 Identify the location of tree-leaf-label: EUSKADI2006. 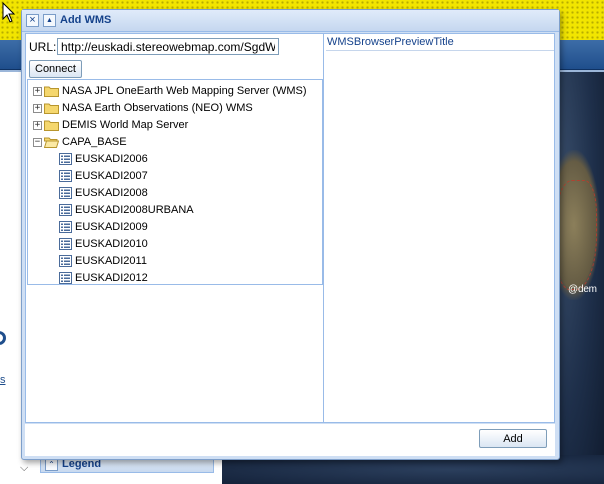
(111, 159).